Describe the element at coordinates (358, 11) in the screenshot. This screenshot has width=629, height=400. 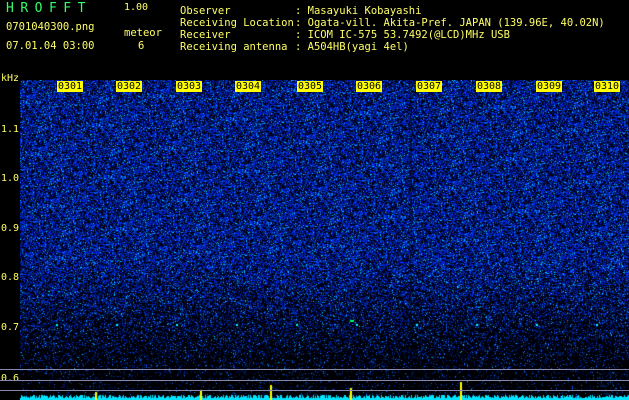
I see `info-value-observer: : Masayuki Kobayashi` at that location.